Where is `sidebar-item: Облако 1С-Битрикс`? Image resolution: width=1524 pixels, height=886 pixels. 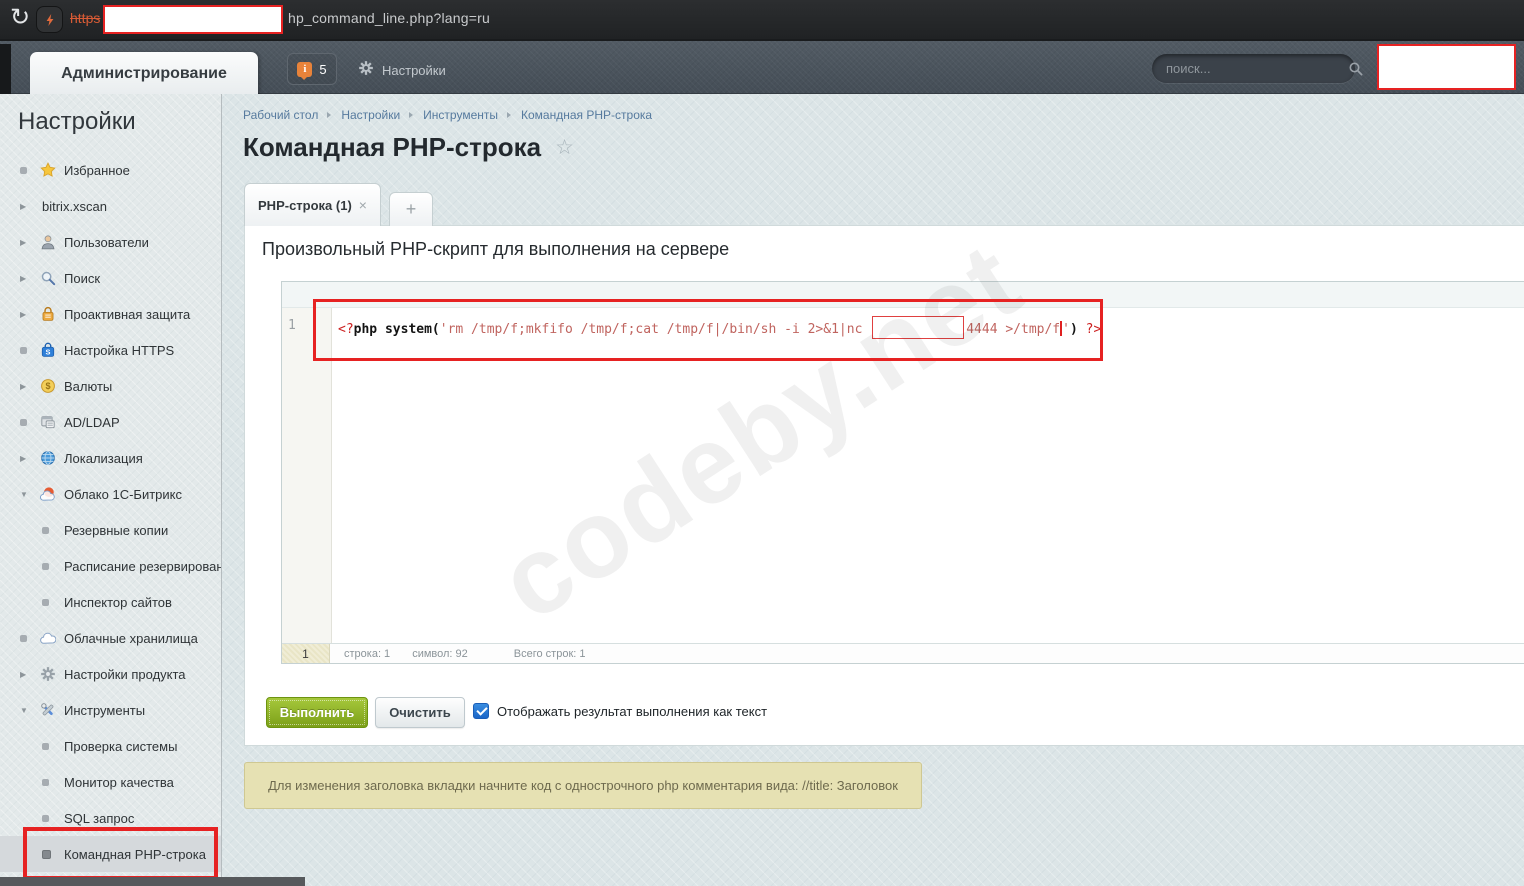
sidebar-item: Облако 1С-Битрикс is located at coordinates (110, 494).